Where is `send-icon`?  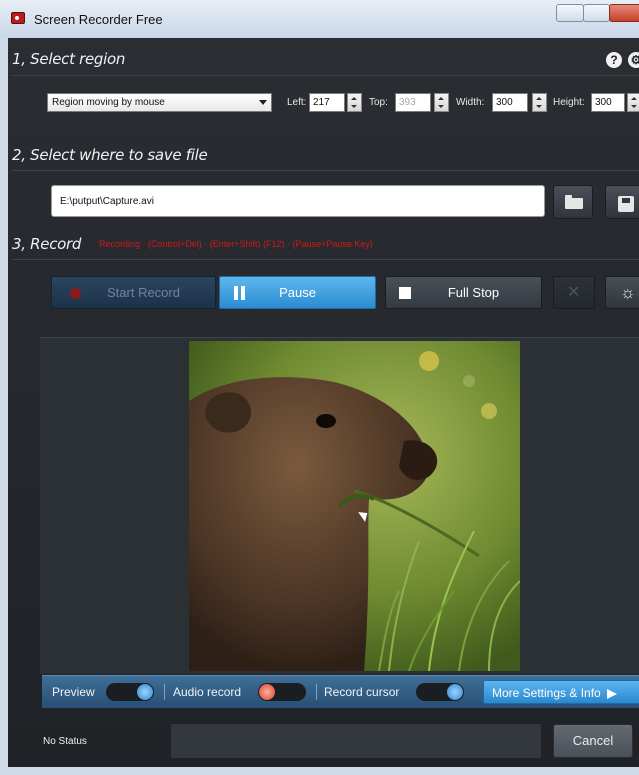 send-icon is located at coordinates (611, 693).